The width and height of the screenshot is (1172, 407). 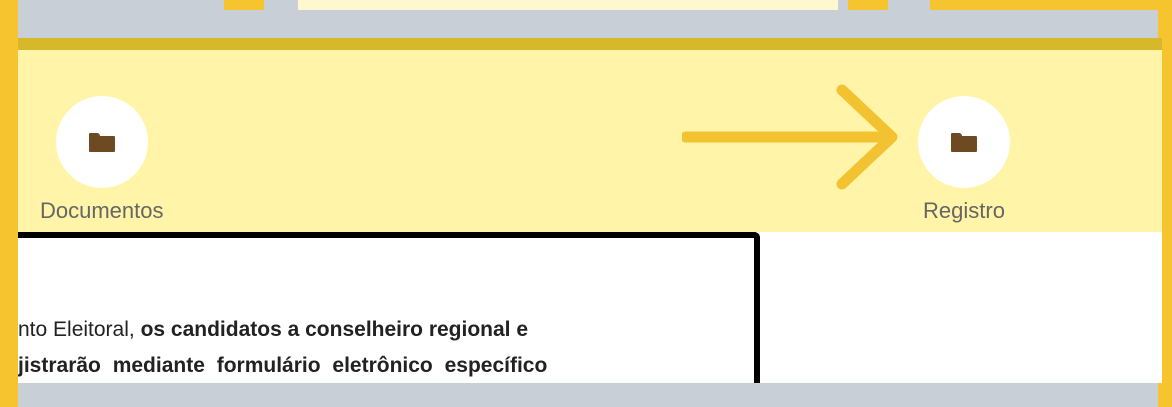 What do you see at coordinates (334, 329) in the screenshot?
I see `document-line-1-bold: os candidatos a conselheiro regional e` at bounding box center [334, 329].